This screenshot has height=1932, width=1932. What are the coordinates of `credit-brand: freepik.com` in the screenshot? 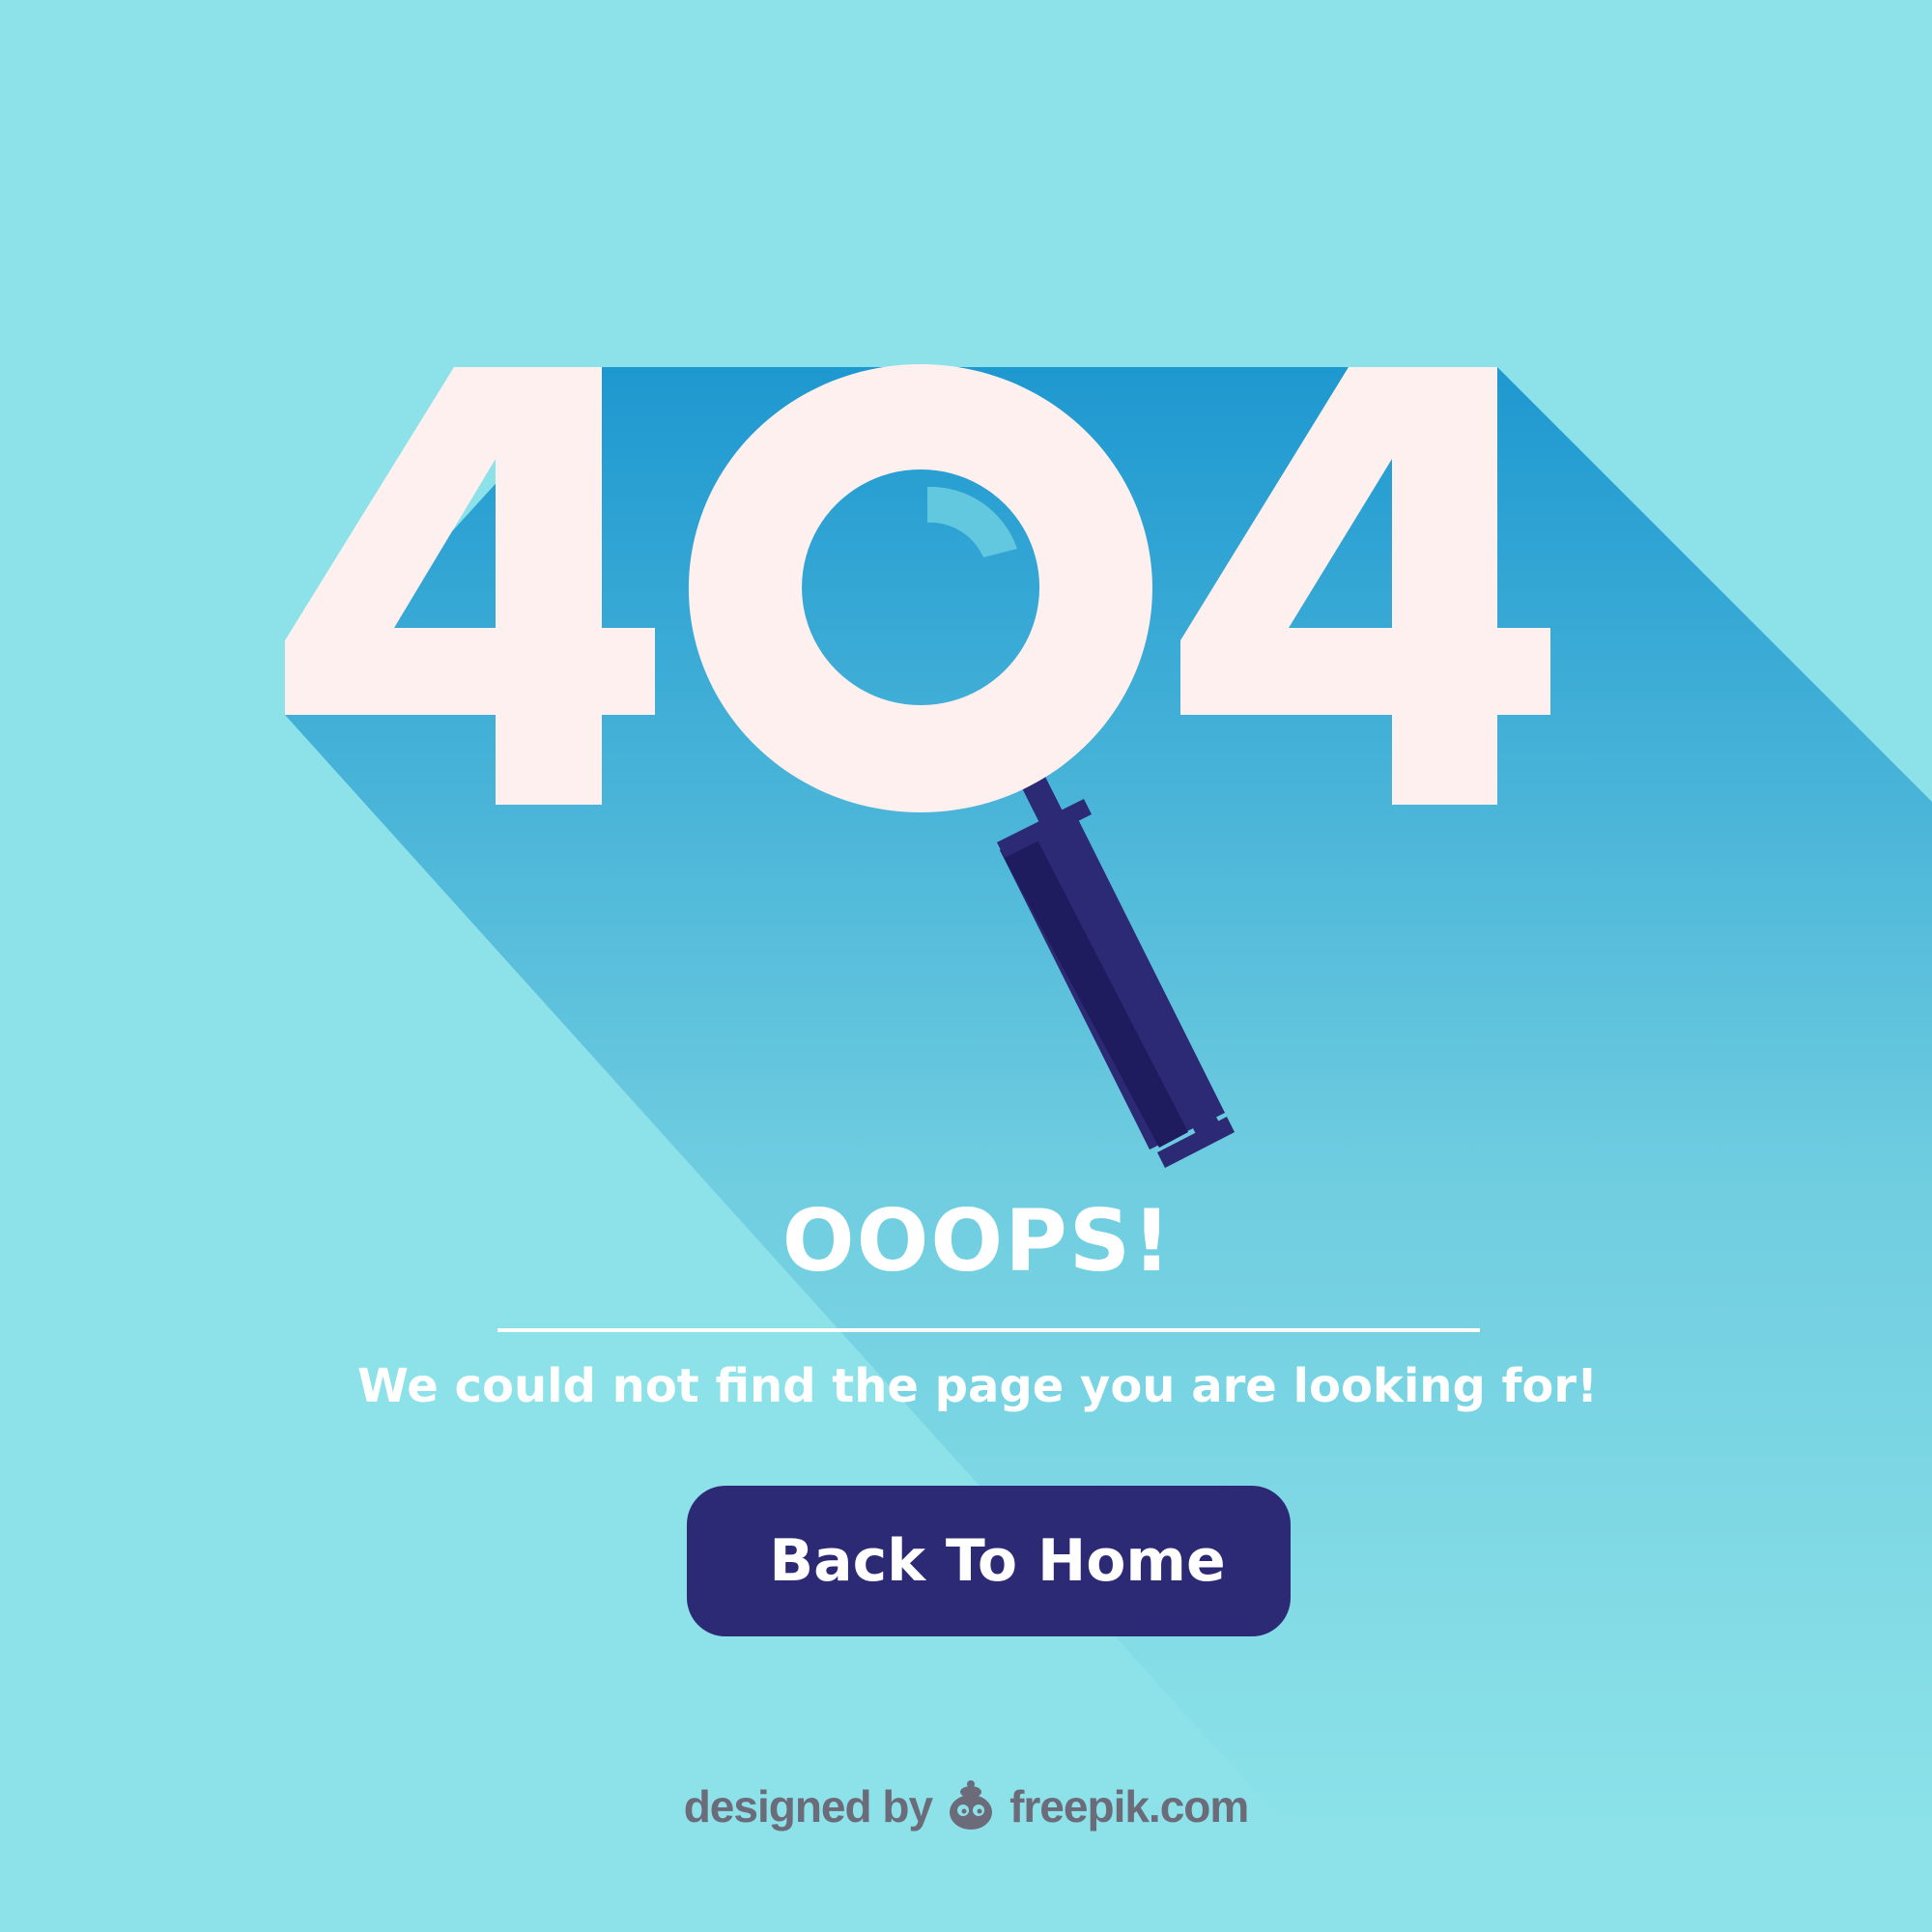 It's located at (1129, 1806).